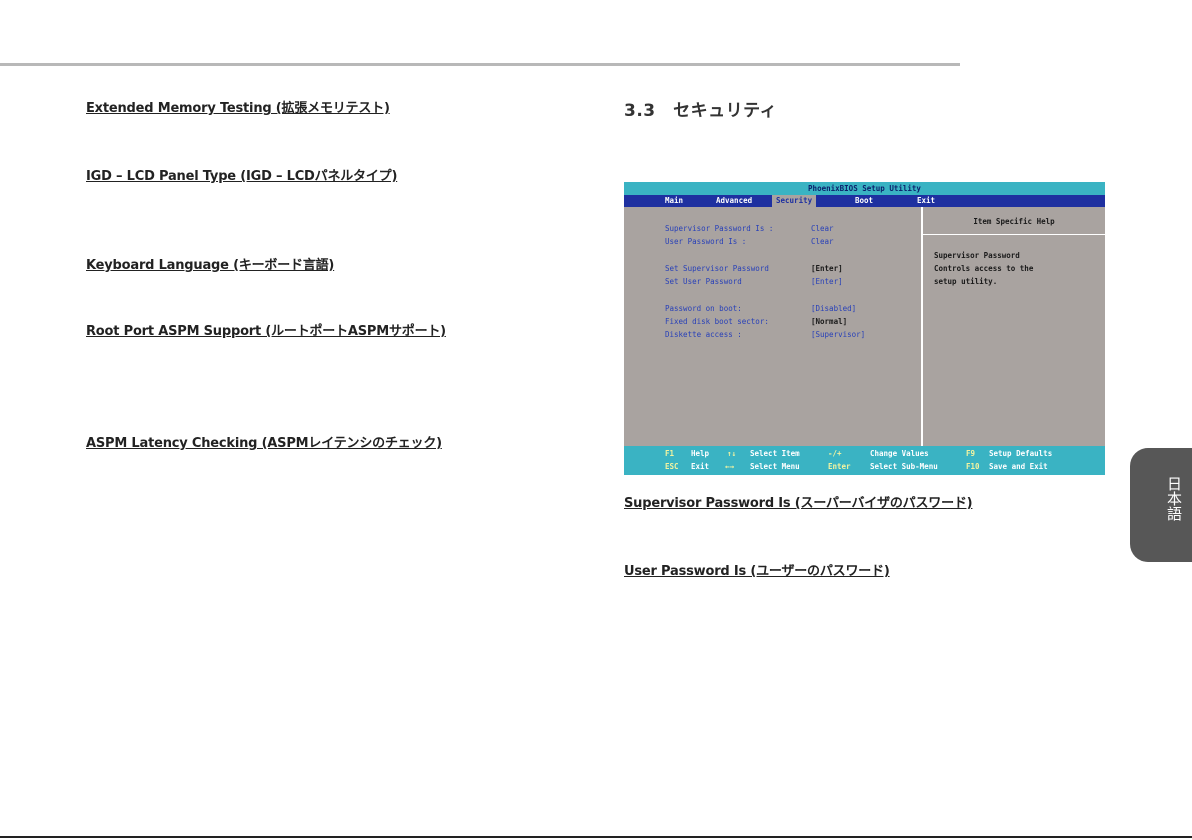 The image size is (1192, 840). What do you see at coordinates (829, 321) in the screenshot?
I see `bios-row-value: [Normal]` at bounding box center [829, 321].